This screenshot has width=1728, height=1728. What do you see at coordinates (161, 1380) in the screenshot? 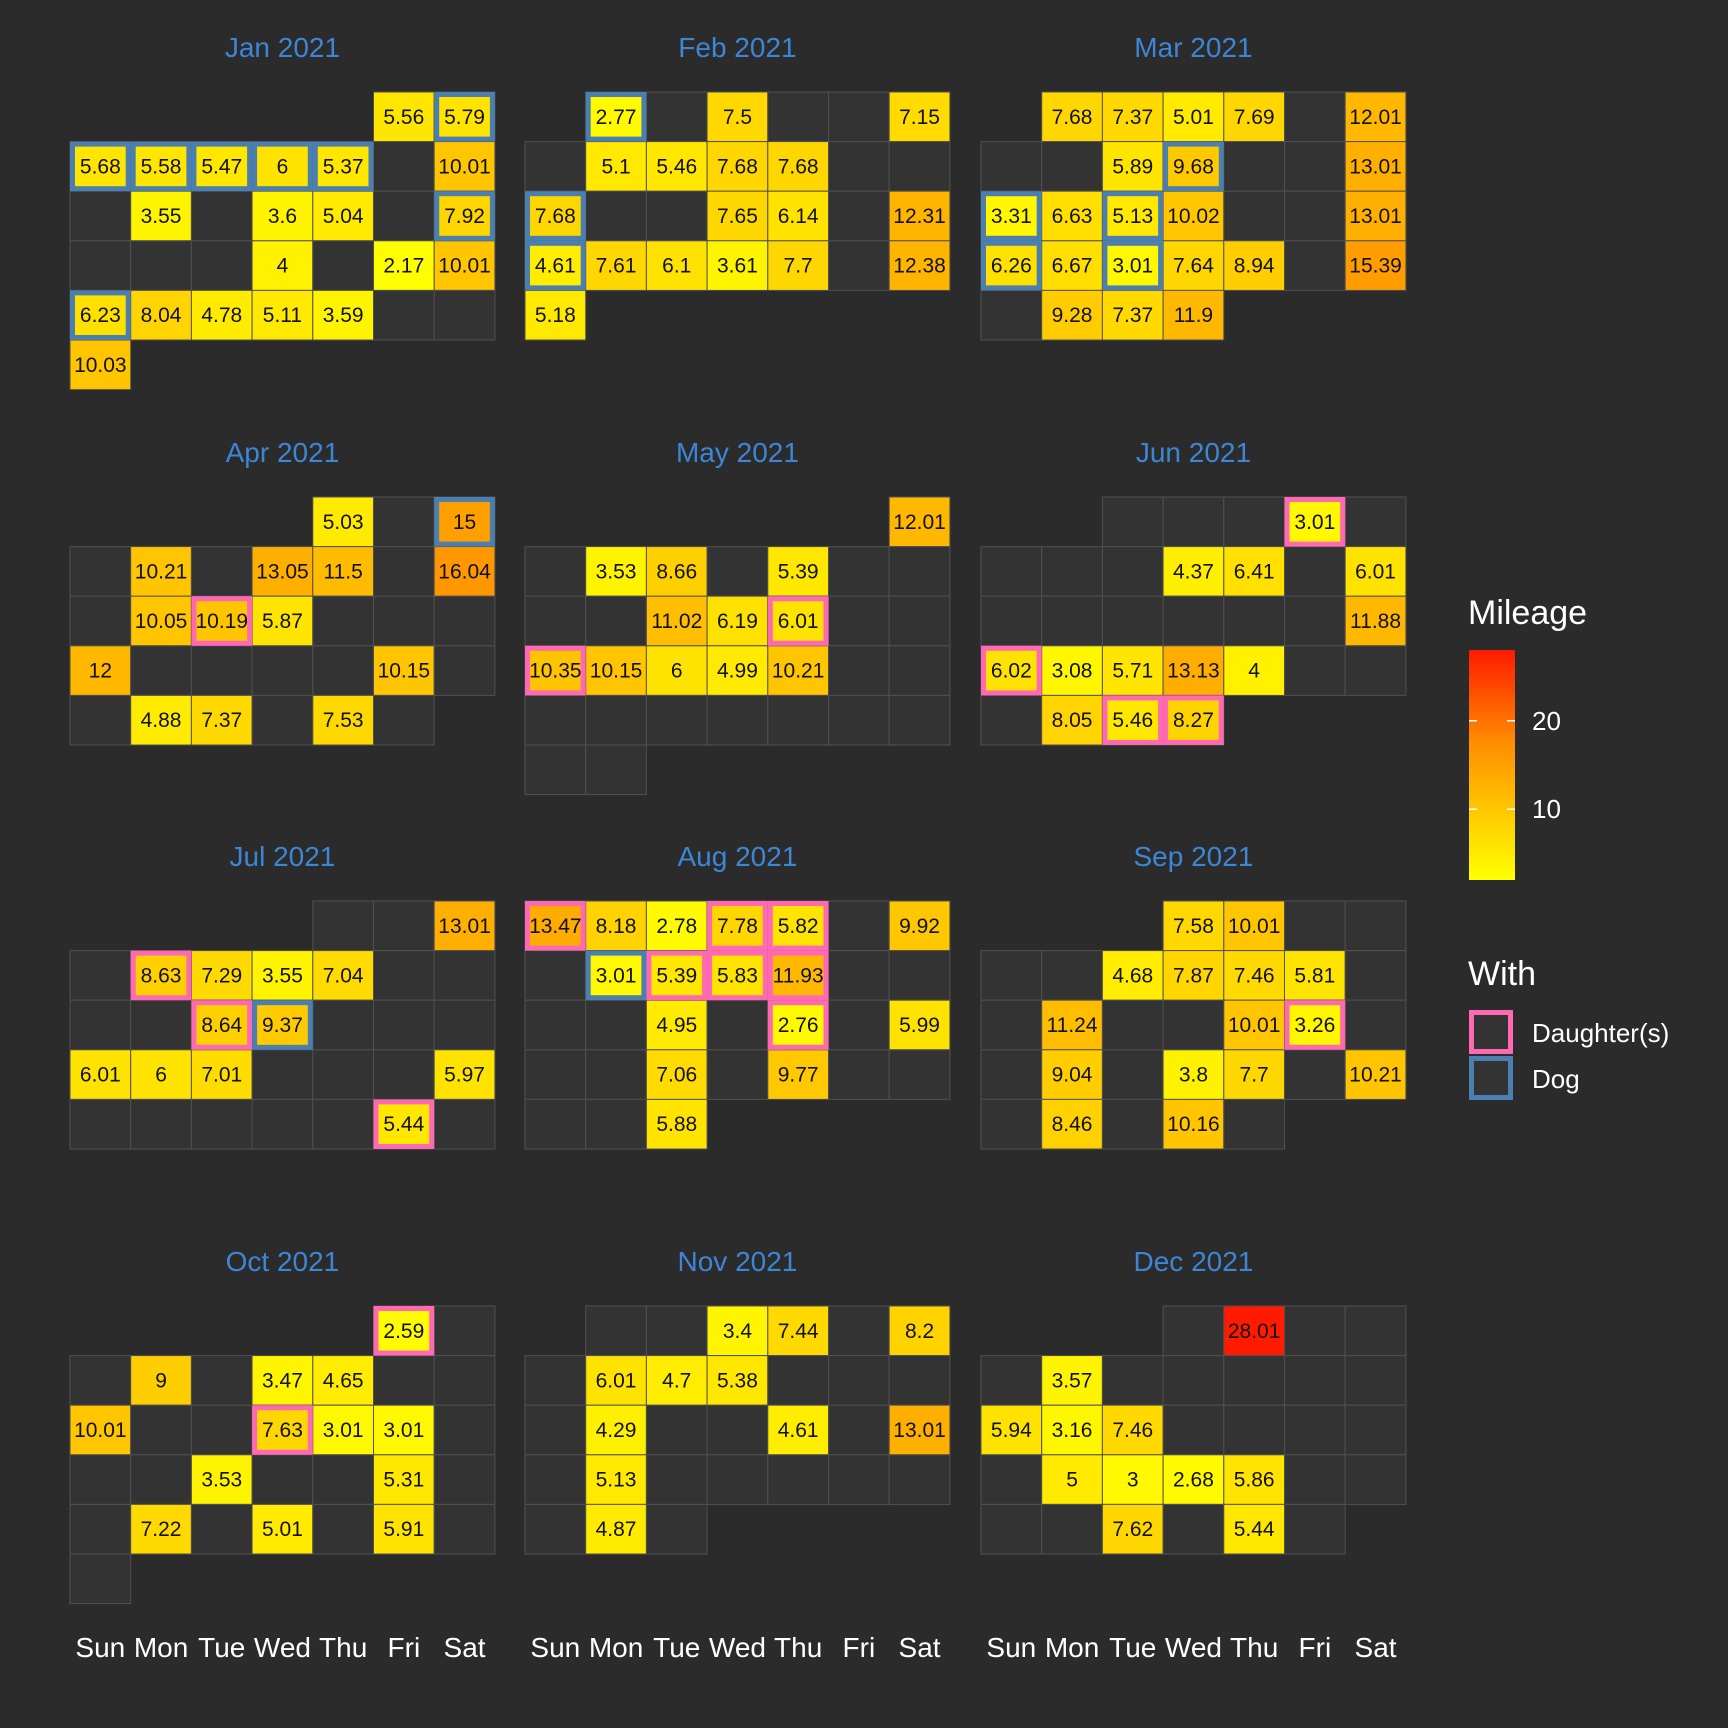
I see `mileage-label: 9` at bounding box center [161, 1380].